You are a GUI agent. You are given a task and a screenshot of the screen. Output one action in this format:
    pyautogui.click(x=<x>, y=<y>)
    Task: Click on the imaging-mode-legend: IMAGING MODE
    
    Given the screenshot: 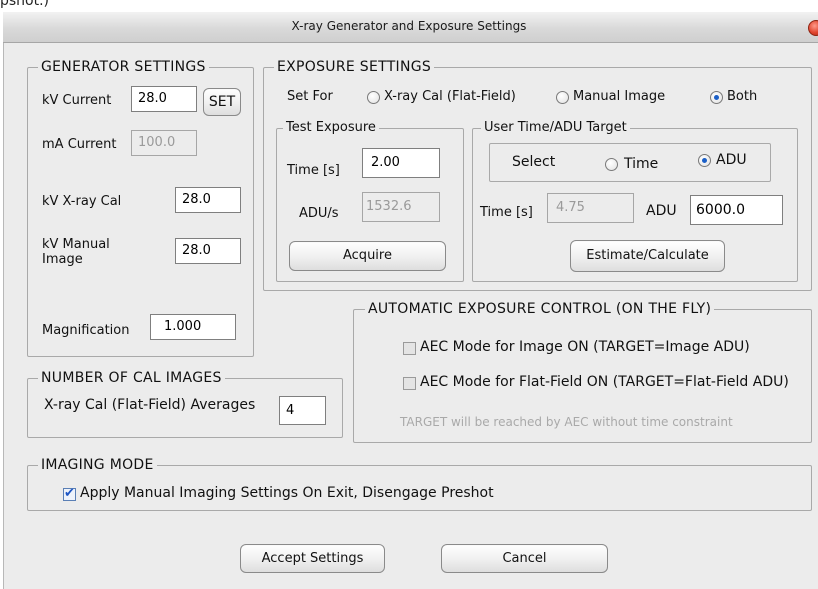 What is the action you would take?
    pyautogui.click(x=97, y=465)
    